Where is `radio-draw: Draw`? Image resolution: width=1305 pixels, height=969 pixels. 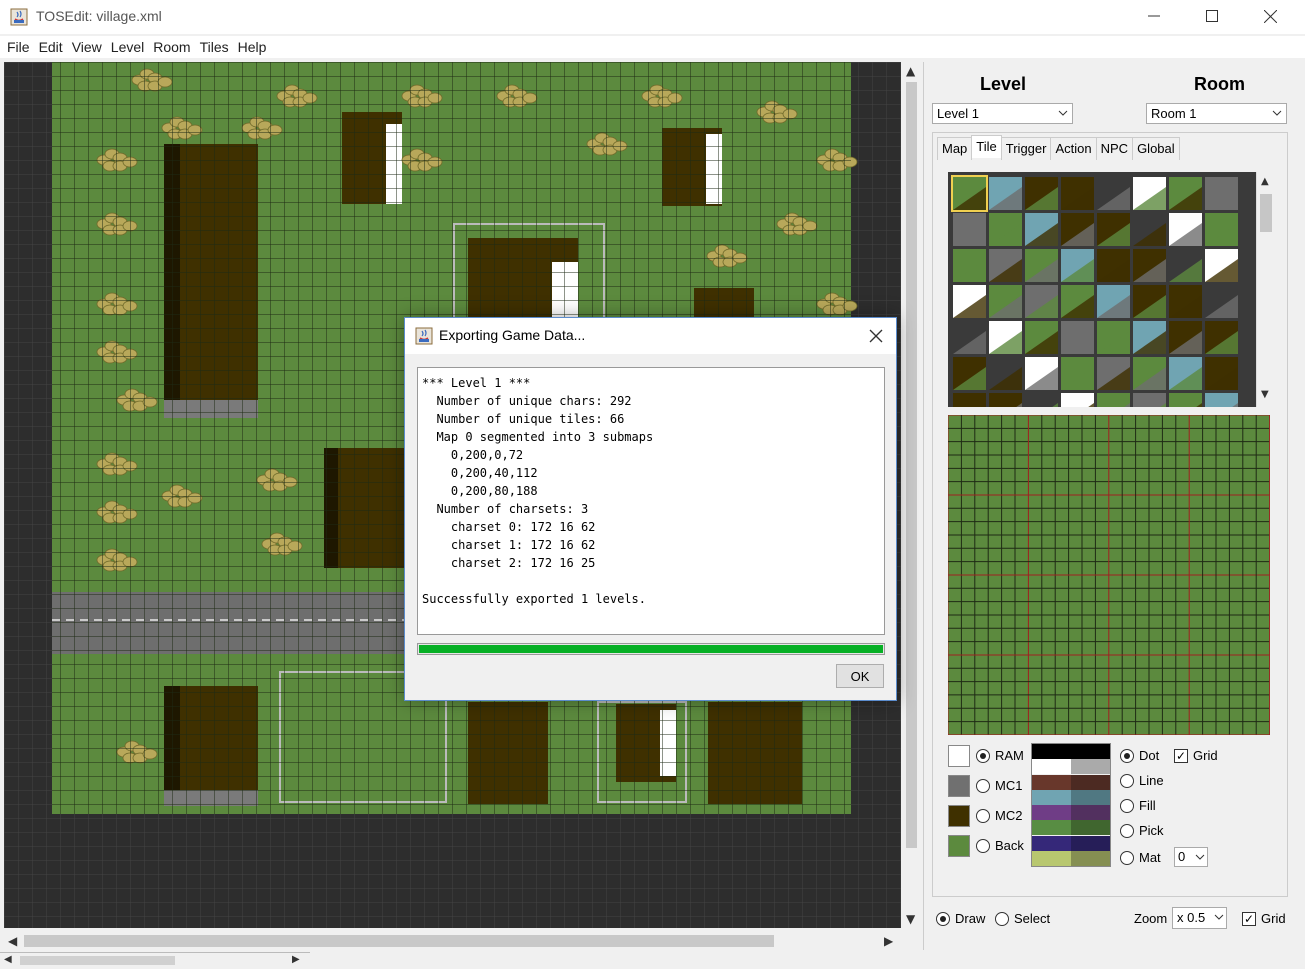
radio-draw: Draw is located at coordinates (960, 918).